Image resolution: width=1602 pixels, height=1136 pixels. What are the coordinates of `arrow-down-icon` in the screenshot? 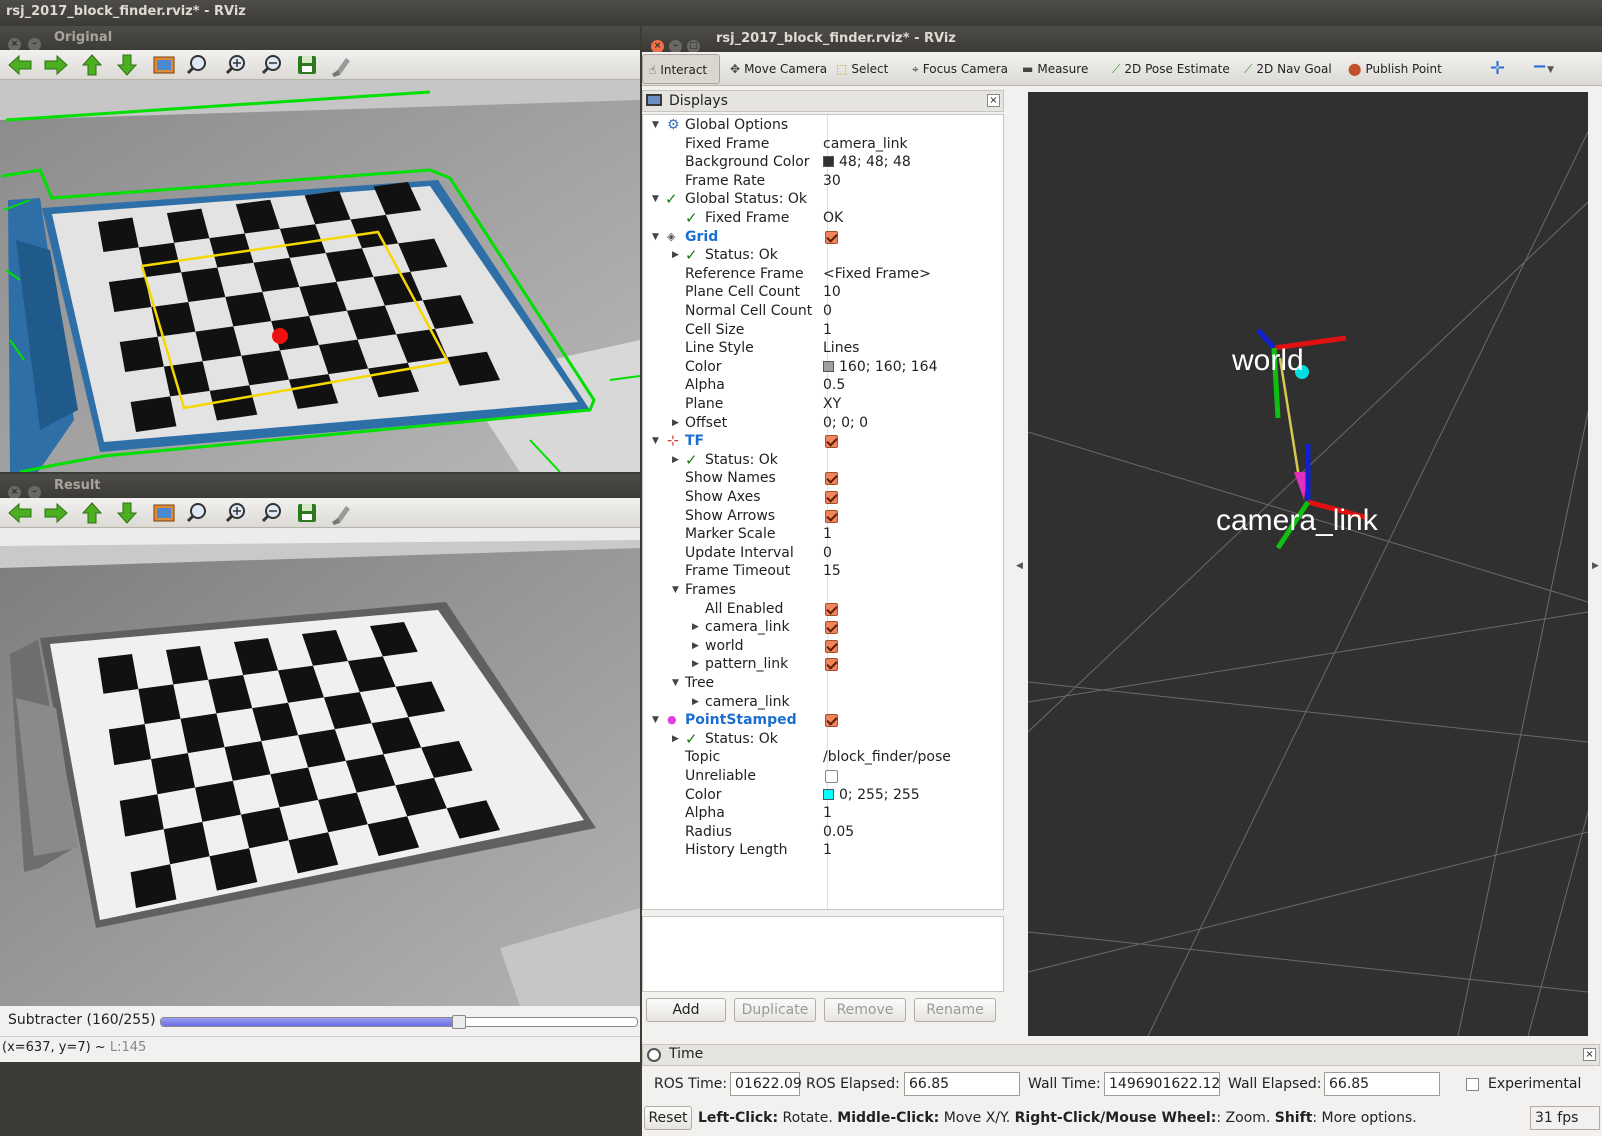 It's located at (127, 65).